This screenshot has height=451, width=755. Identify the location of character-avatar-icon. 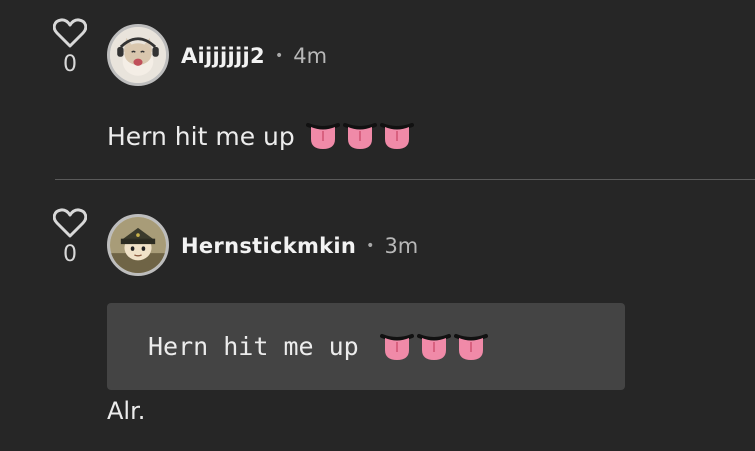
(138, 245).